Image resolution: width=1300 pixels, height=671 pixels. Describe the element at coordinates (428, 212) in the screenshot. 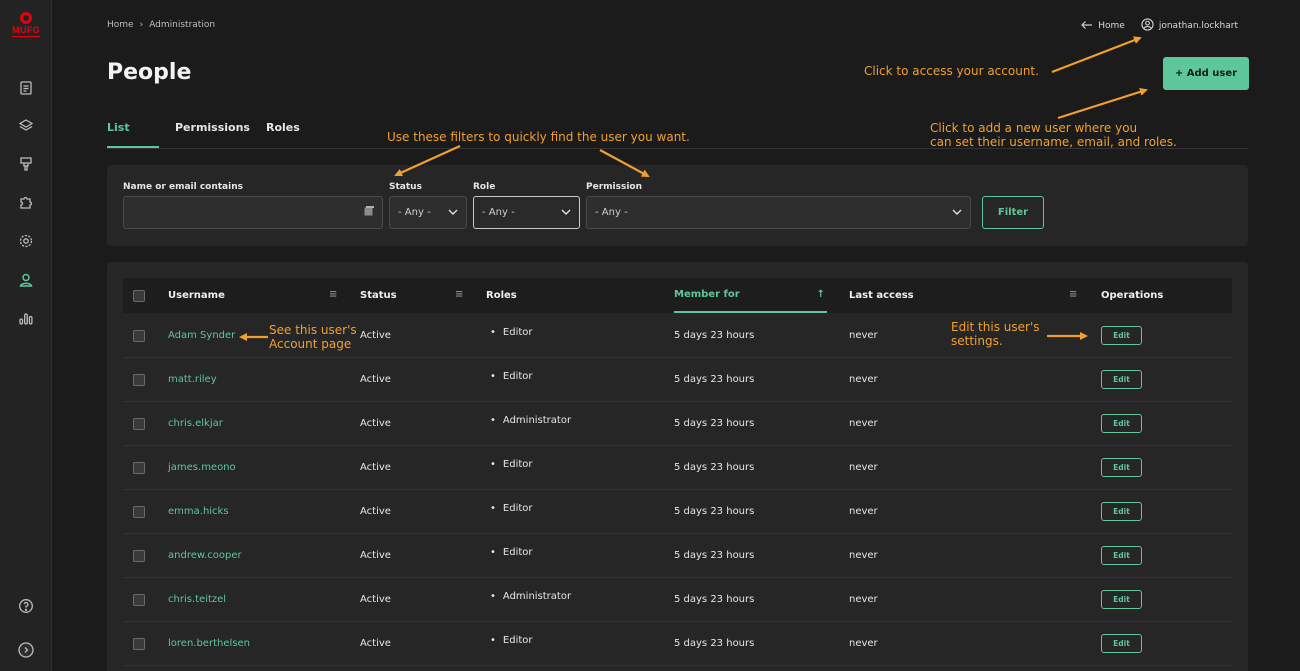

I see `status-select: - Any -` at that location.